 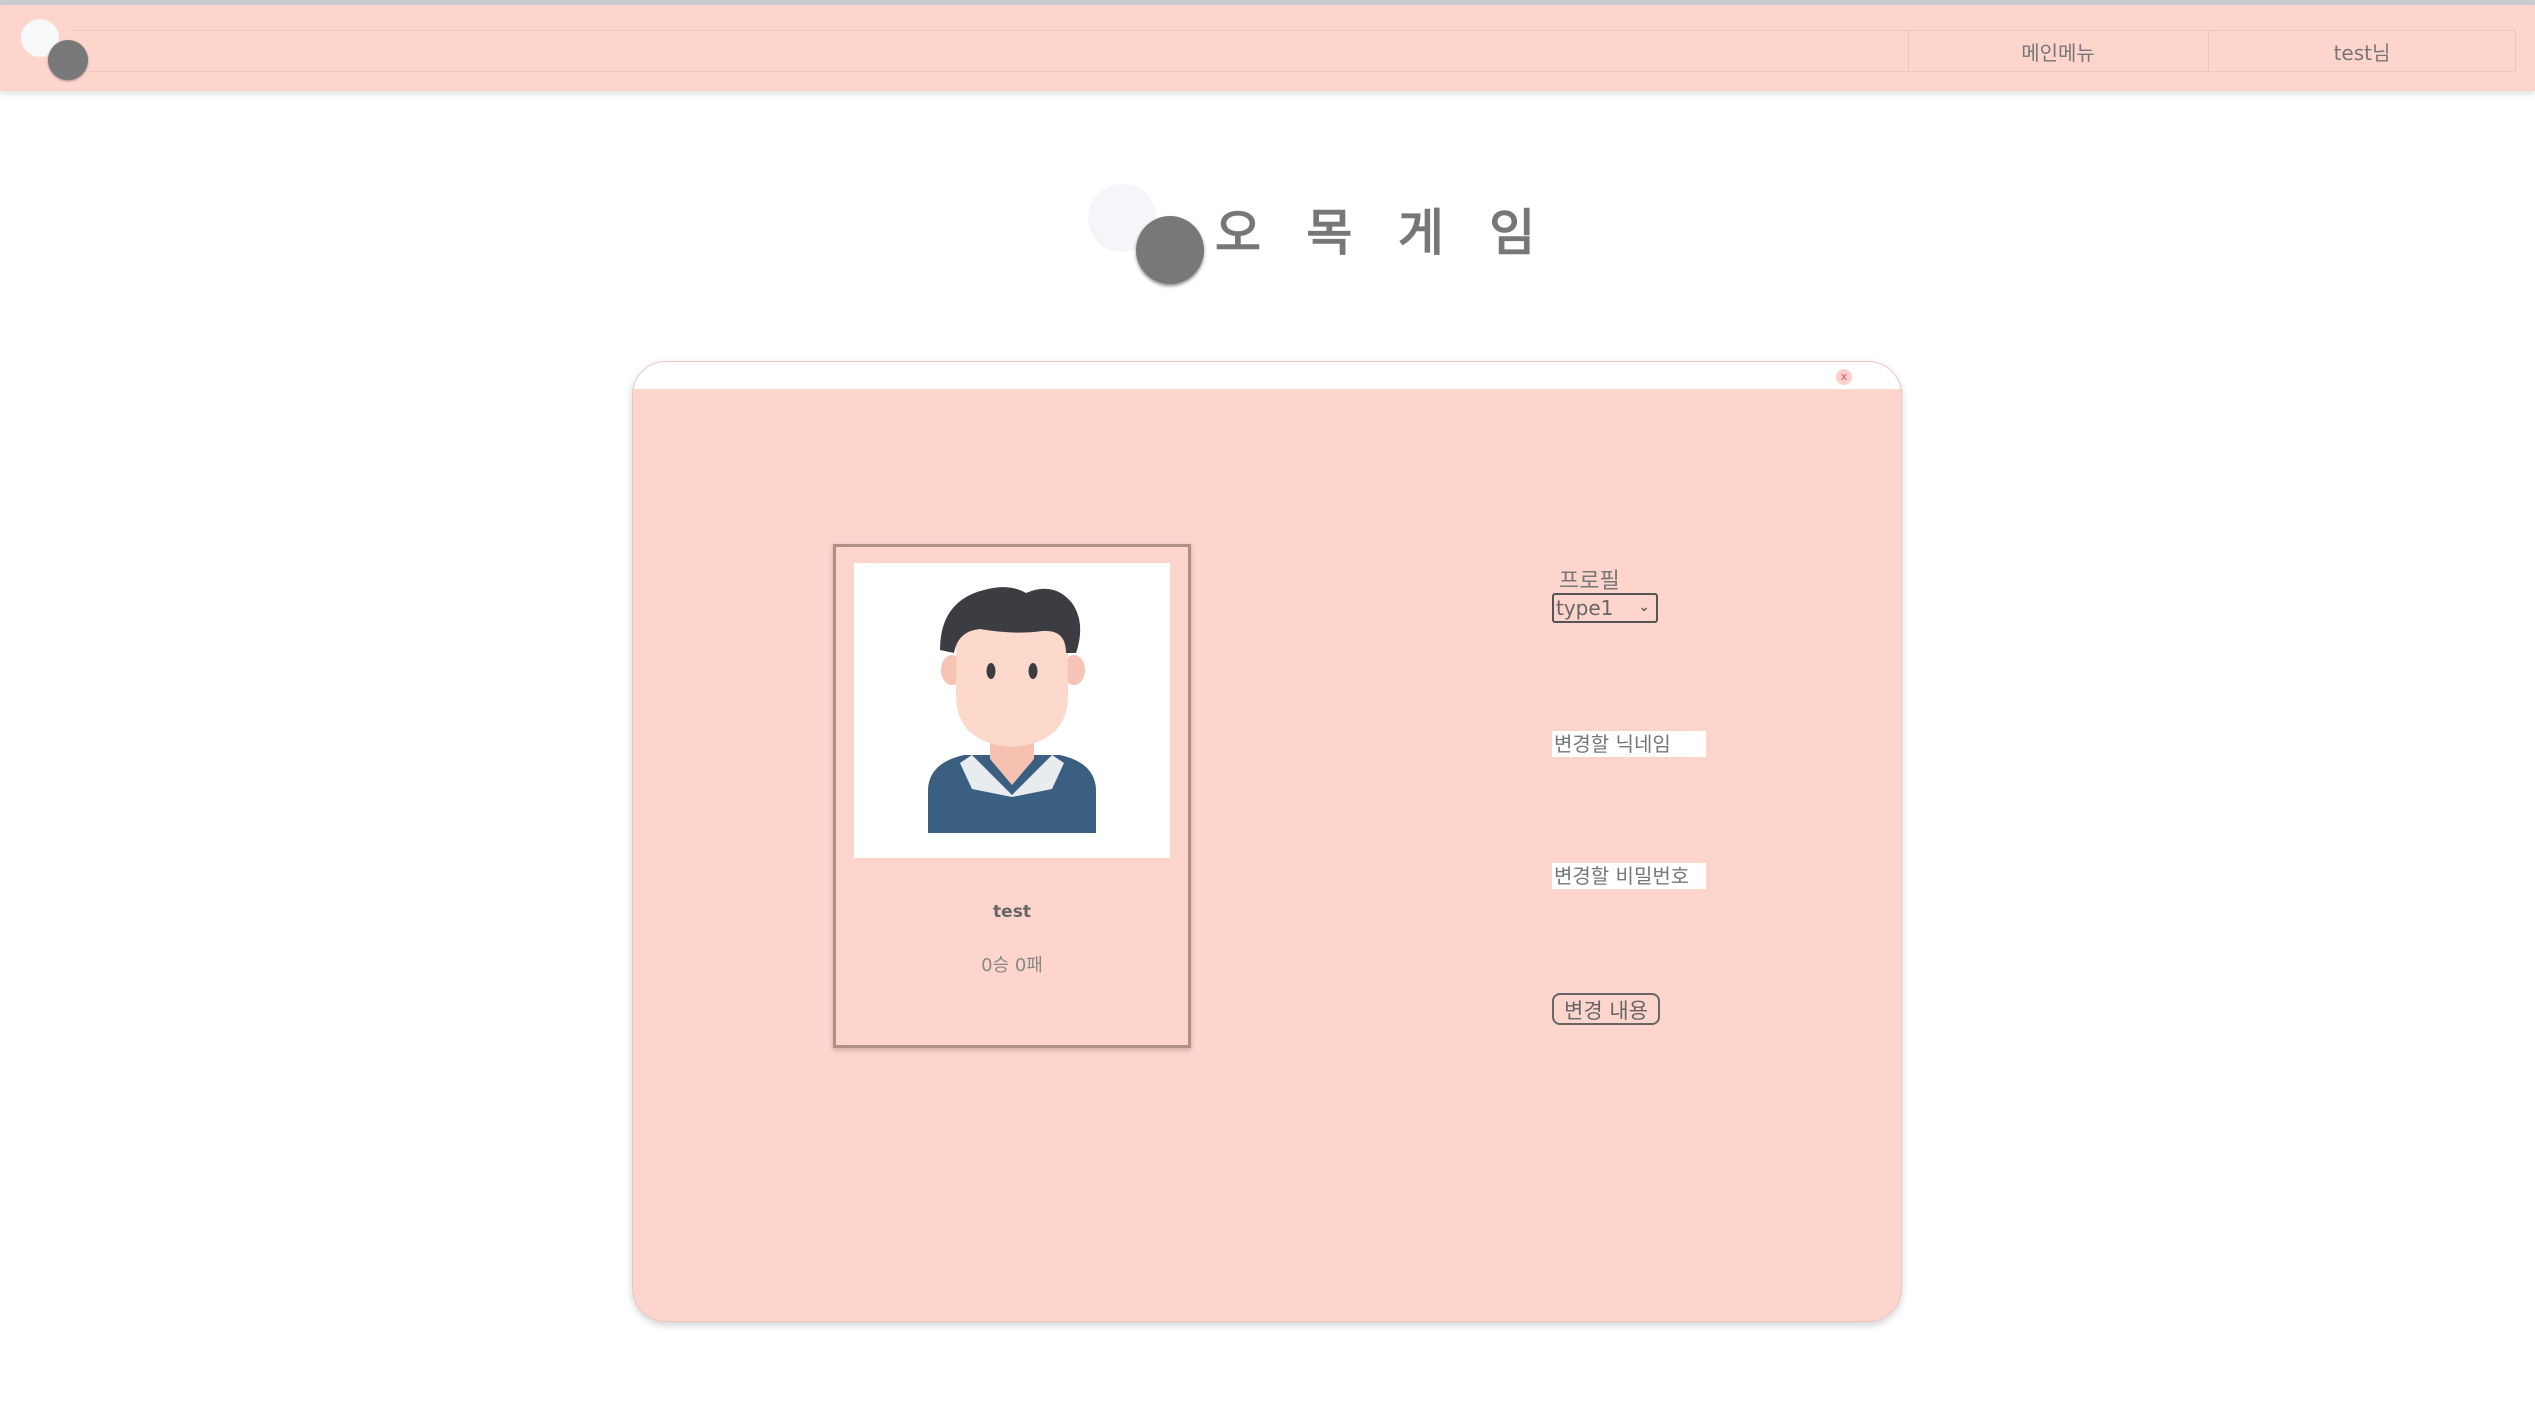 I want to click on profile-card: test 0승 0패, so click(x=1012, y=796).